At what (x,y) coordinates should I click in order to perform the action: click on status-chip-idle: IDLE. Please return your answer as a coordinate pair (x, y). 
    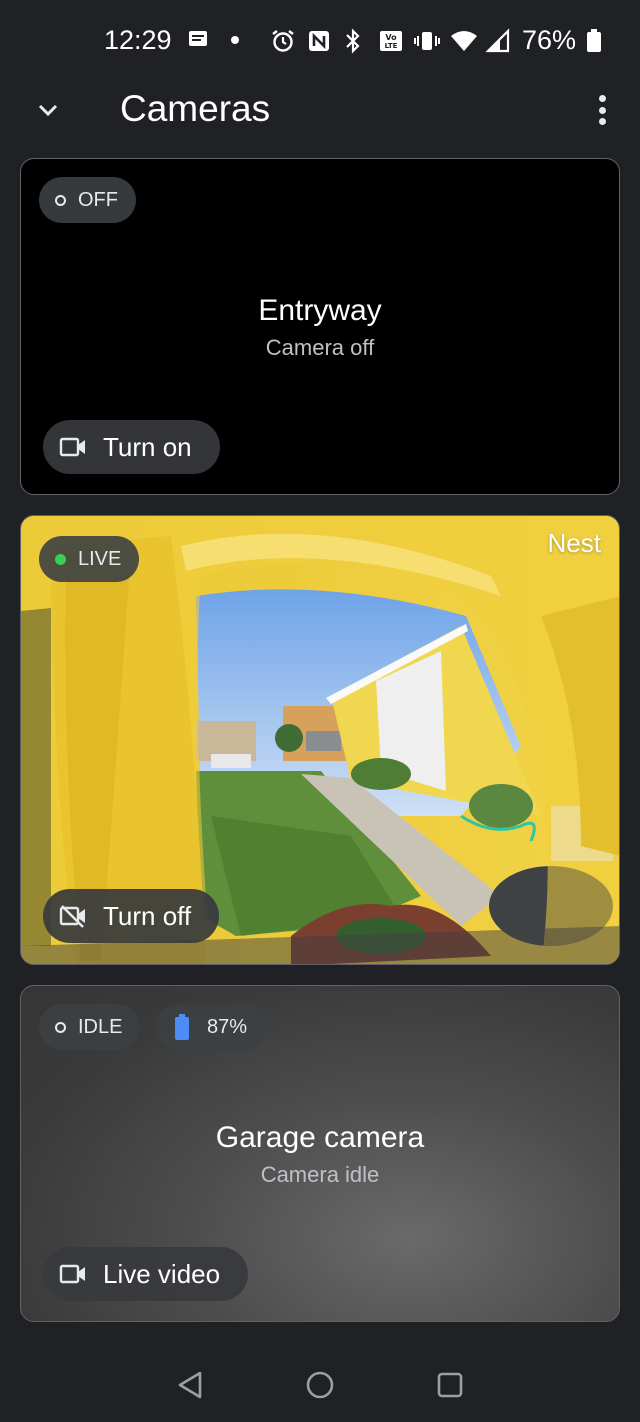
    Looking at the image, I should click on (90, 1027).